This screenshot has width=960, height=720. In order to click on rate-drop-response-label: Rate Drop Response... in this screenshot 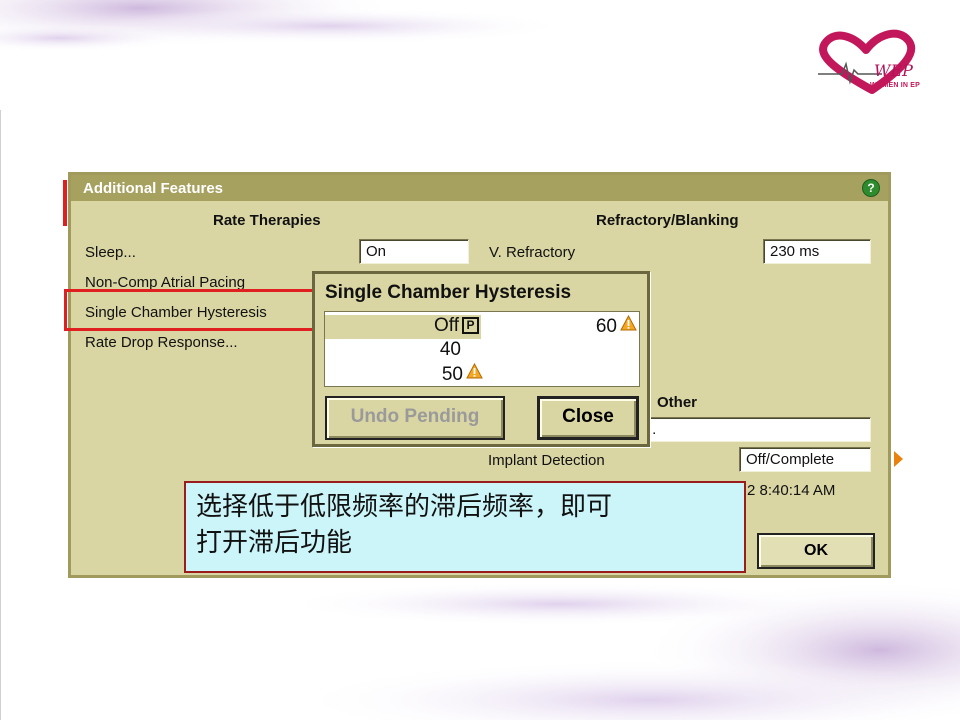, I will do `click(161, 342)`.